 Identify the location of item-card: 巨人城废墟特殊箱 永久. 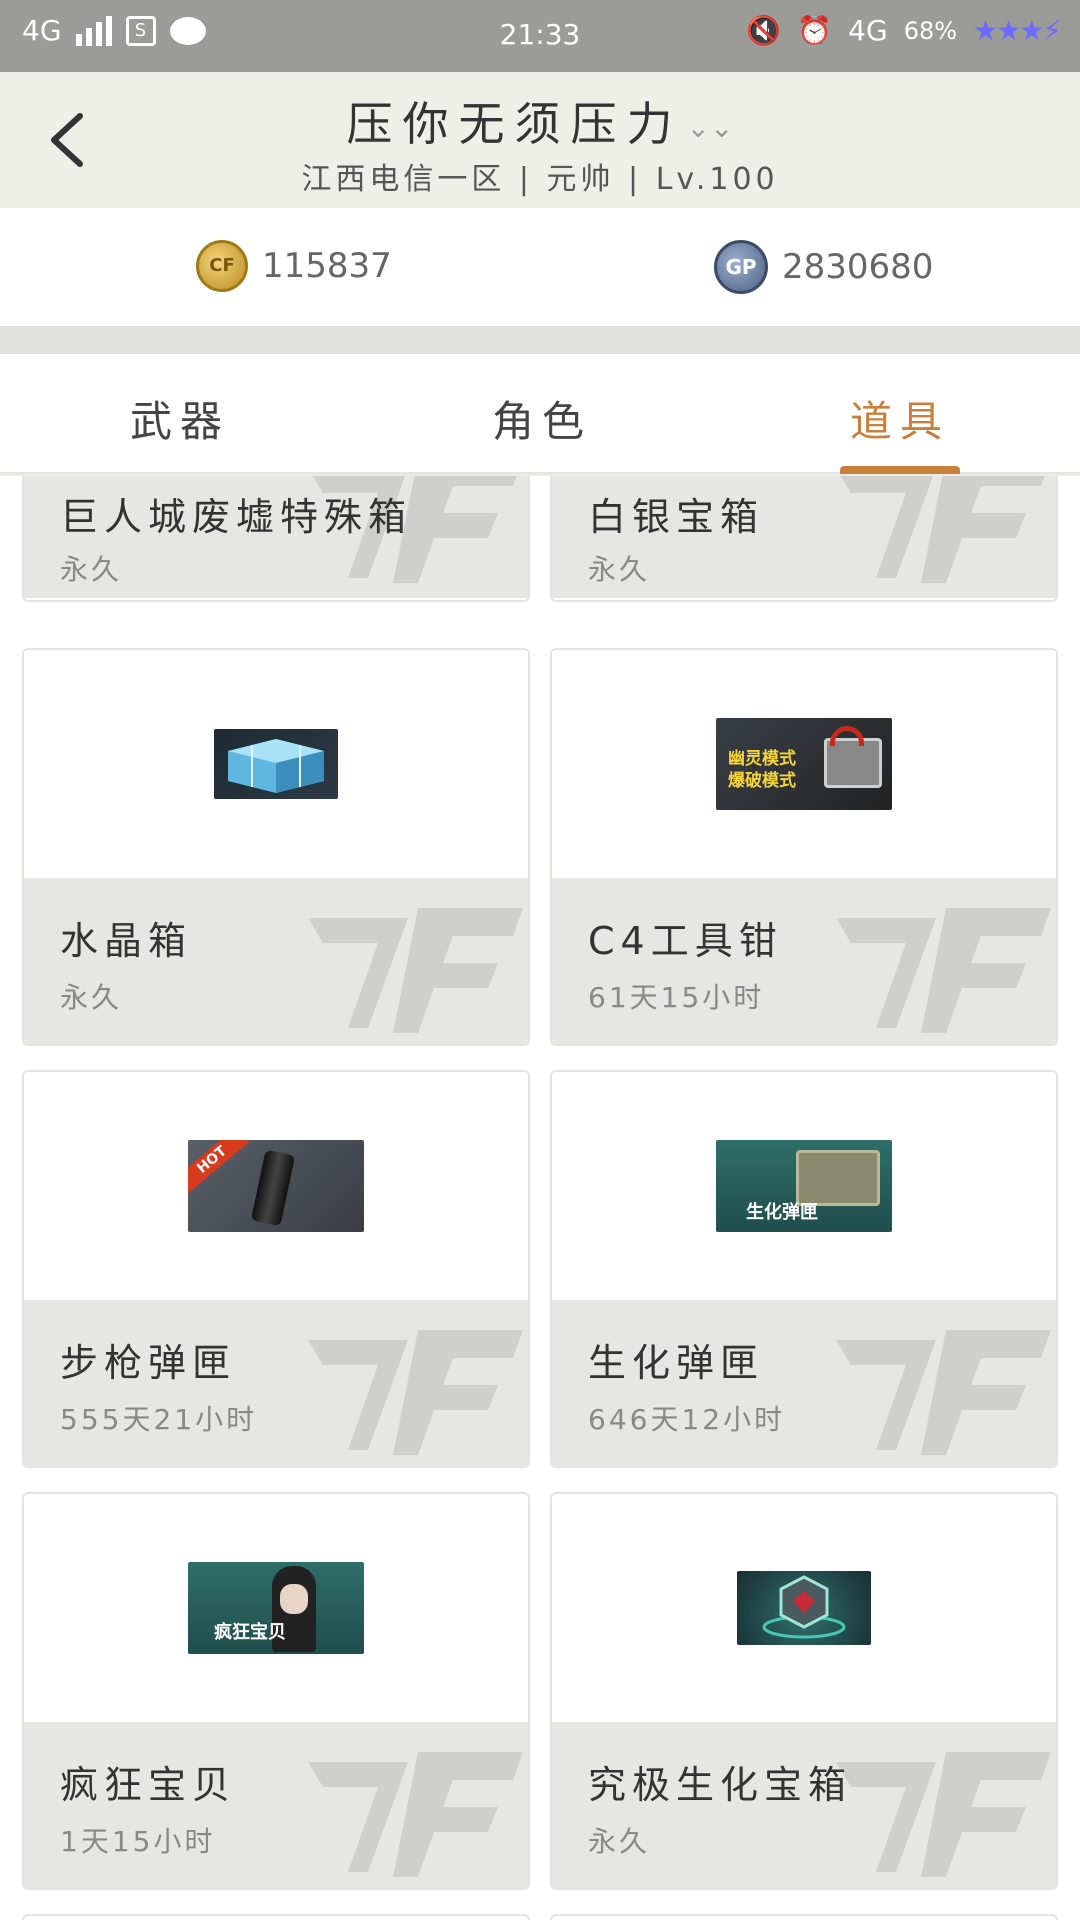
(276, 539).